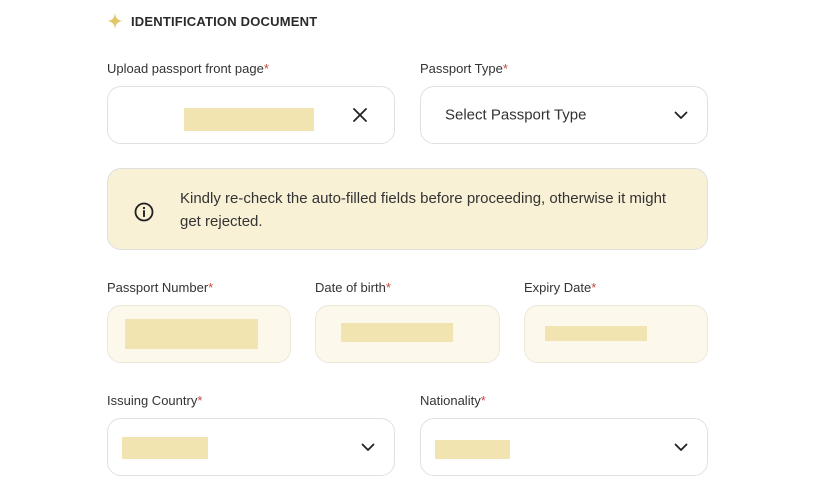  I want to click on nationality-label: Nationality*, so click(453, 400).